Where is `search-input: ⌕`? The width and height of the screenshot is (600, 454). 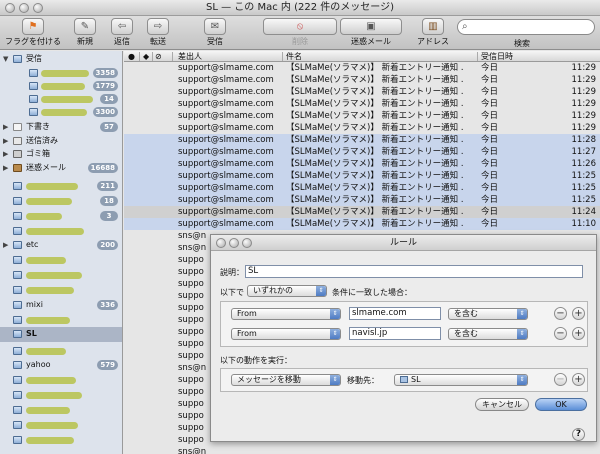 search-input: ⌕ is located at coordinates (526, 27).